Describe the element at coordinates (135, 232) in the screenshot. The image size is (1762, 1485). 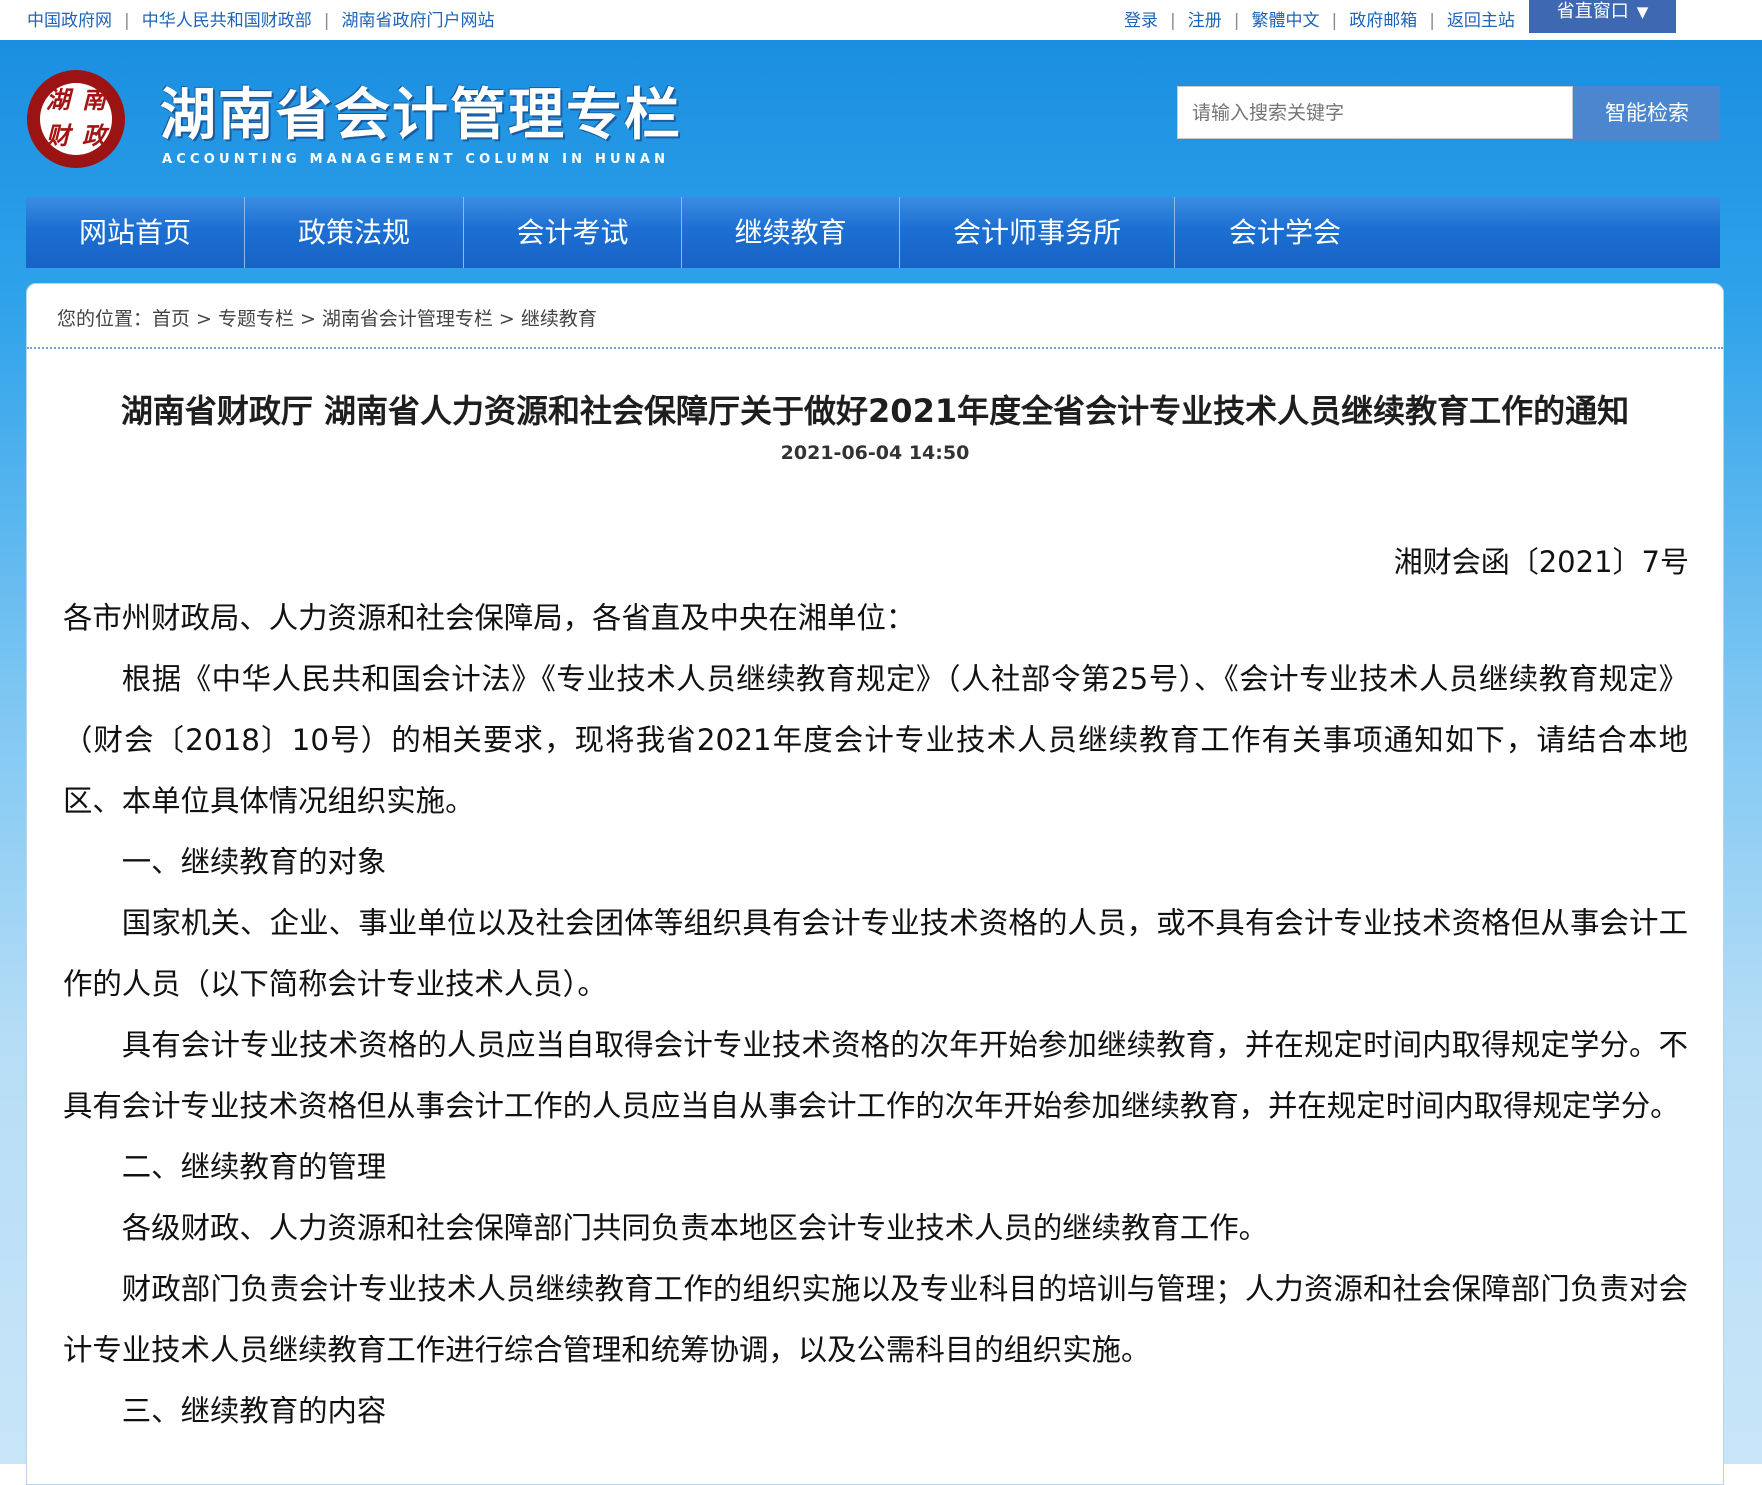
I see `nav-item-home: 网站首页` at that location.